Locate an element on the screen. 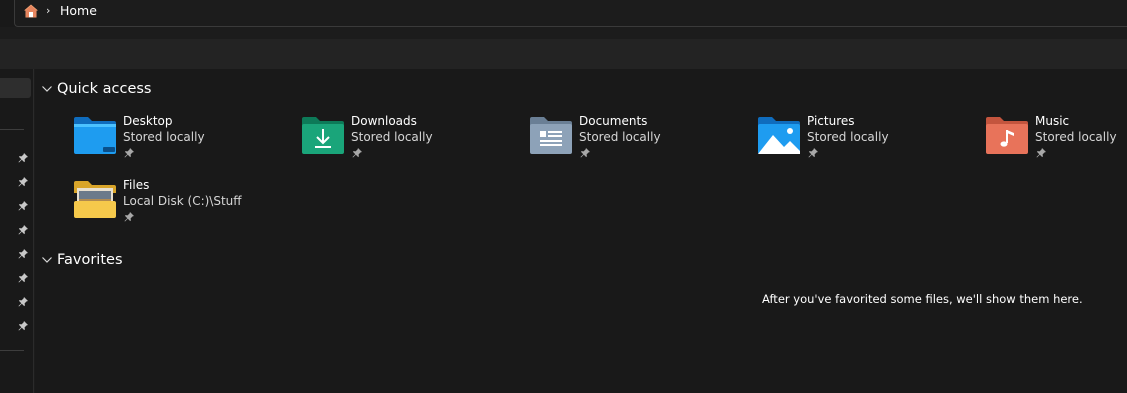  item-name: Pictures is located at coordinates (831, 121).